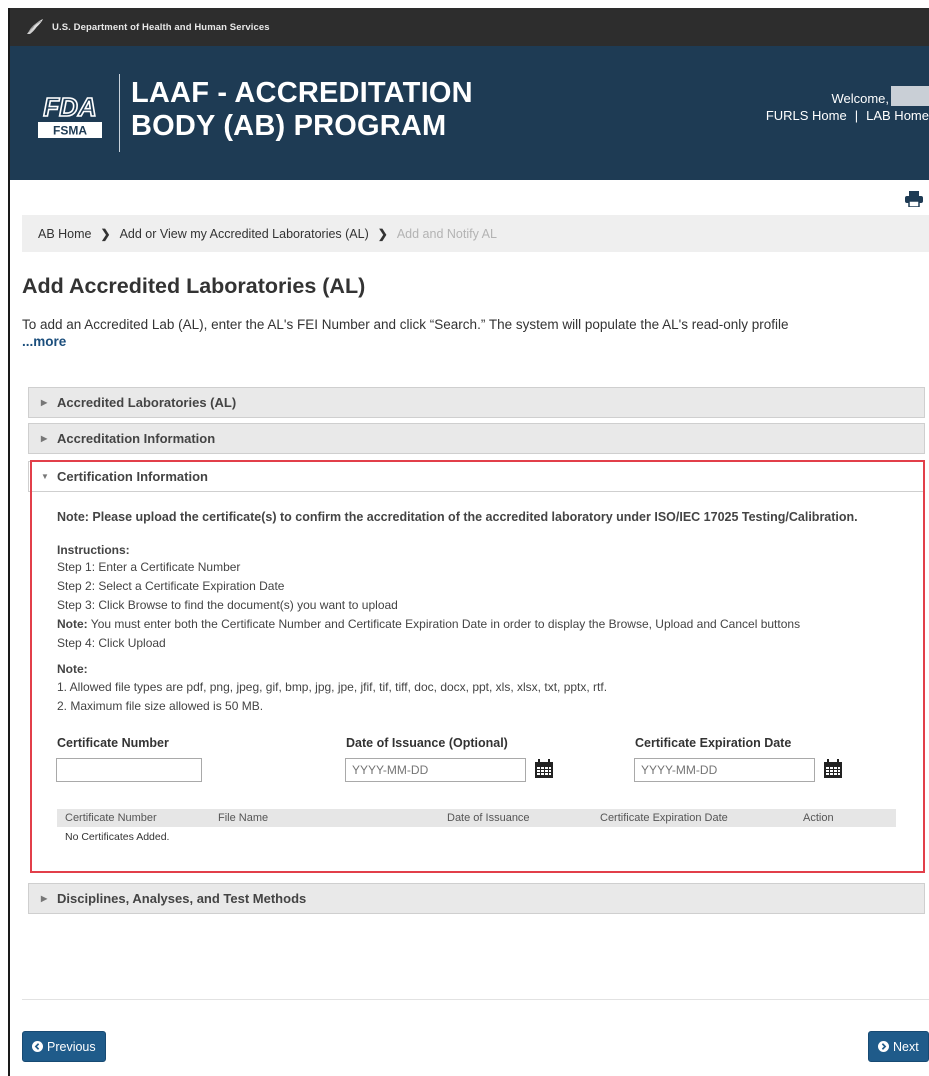  Describe the element at coordinates (860, 98) in the screenshot. I see `welcome-text: Welcome,` at that location.